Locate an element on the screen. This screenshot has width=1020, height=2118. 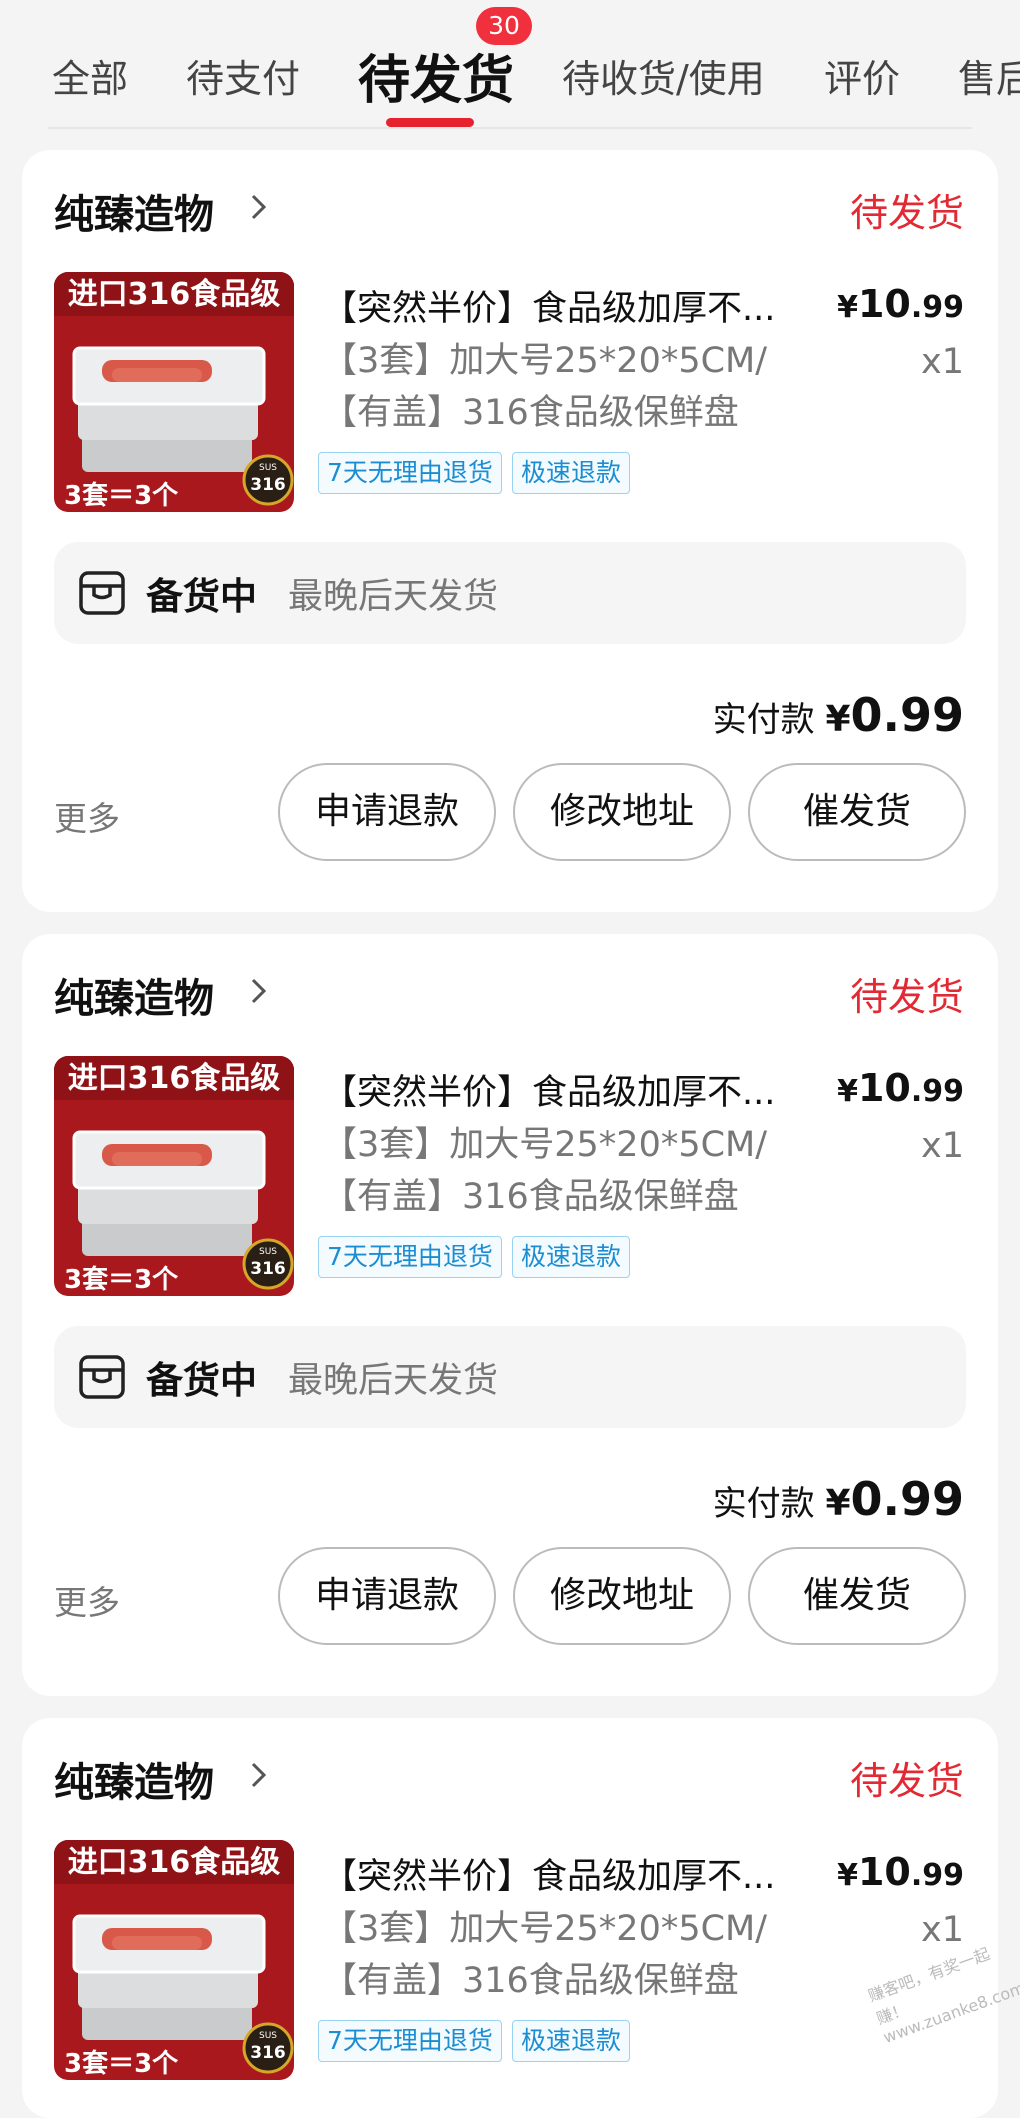
order-status-tabs: 全部 待支付 待发货 30 待收货/使用 评价 售后 is located at coordinates (510, 75).